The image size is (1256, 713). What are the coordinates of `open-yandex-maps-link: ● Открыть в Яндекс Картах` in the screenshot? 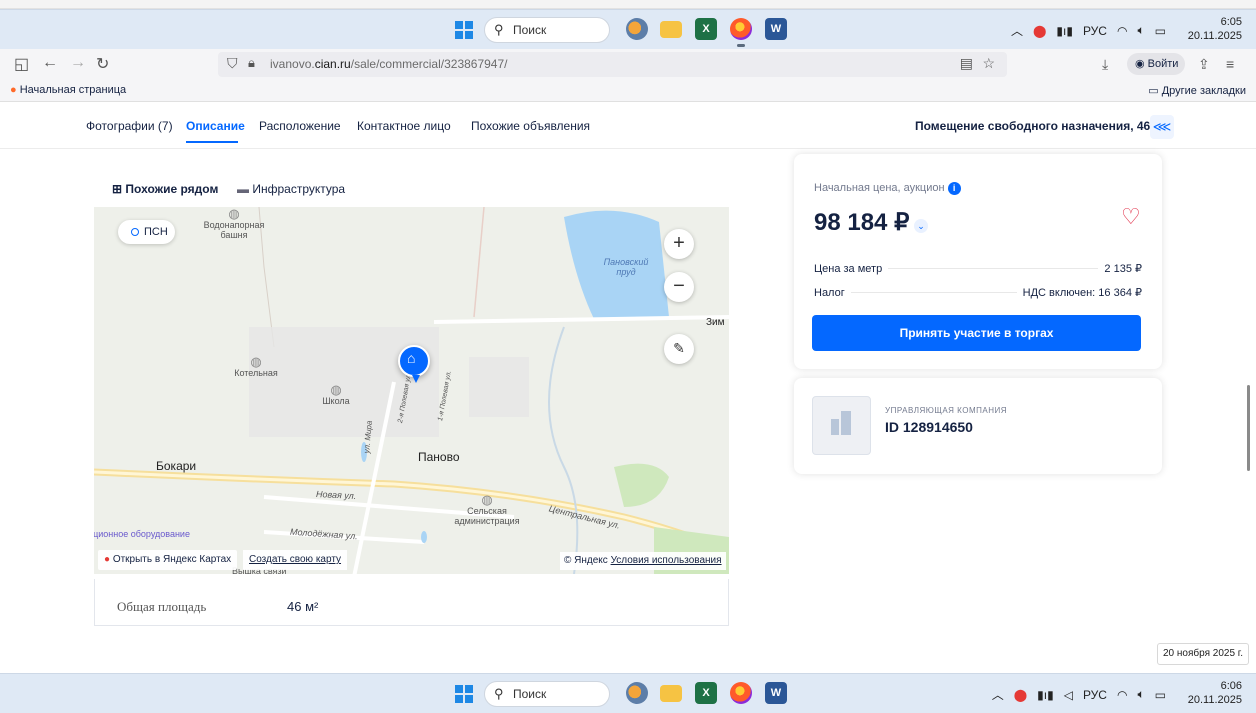 It's located at (168, 560).